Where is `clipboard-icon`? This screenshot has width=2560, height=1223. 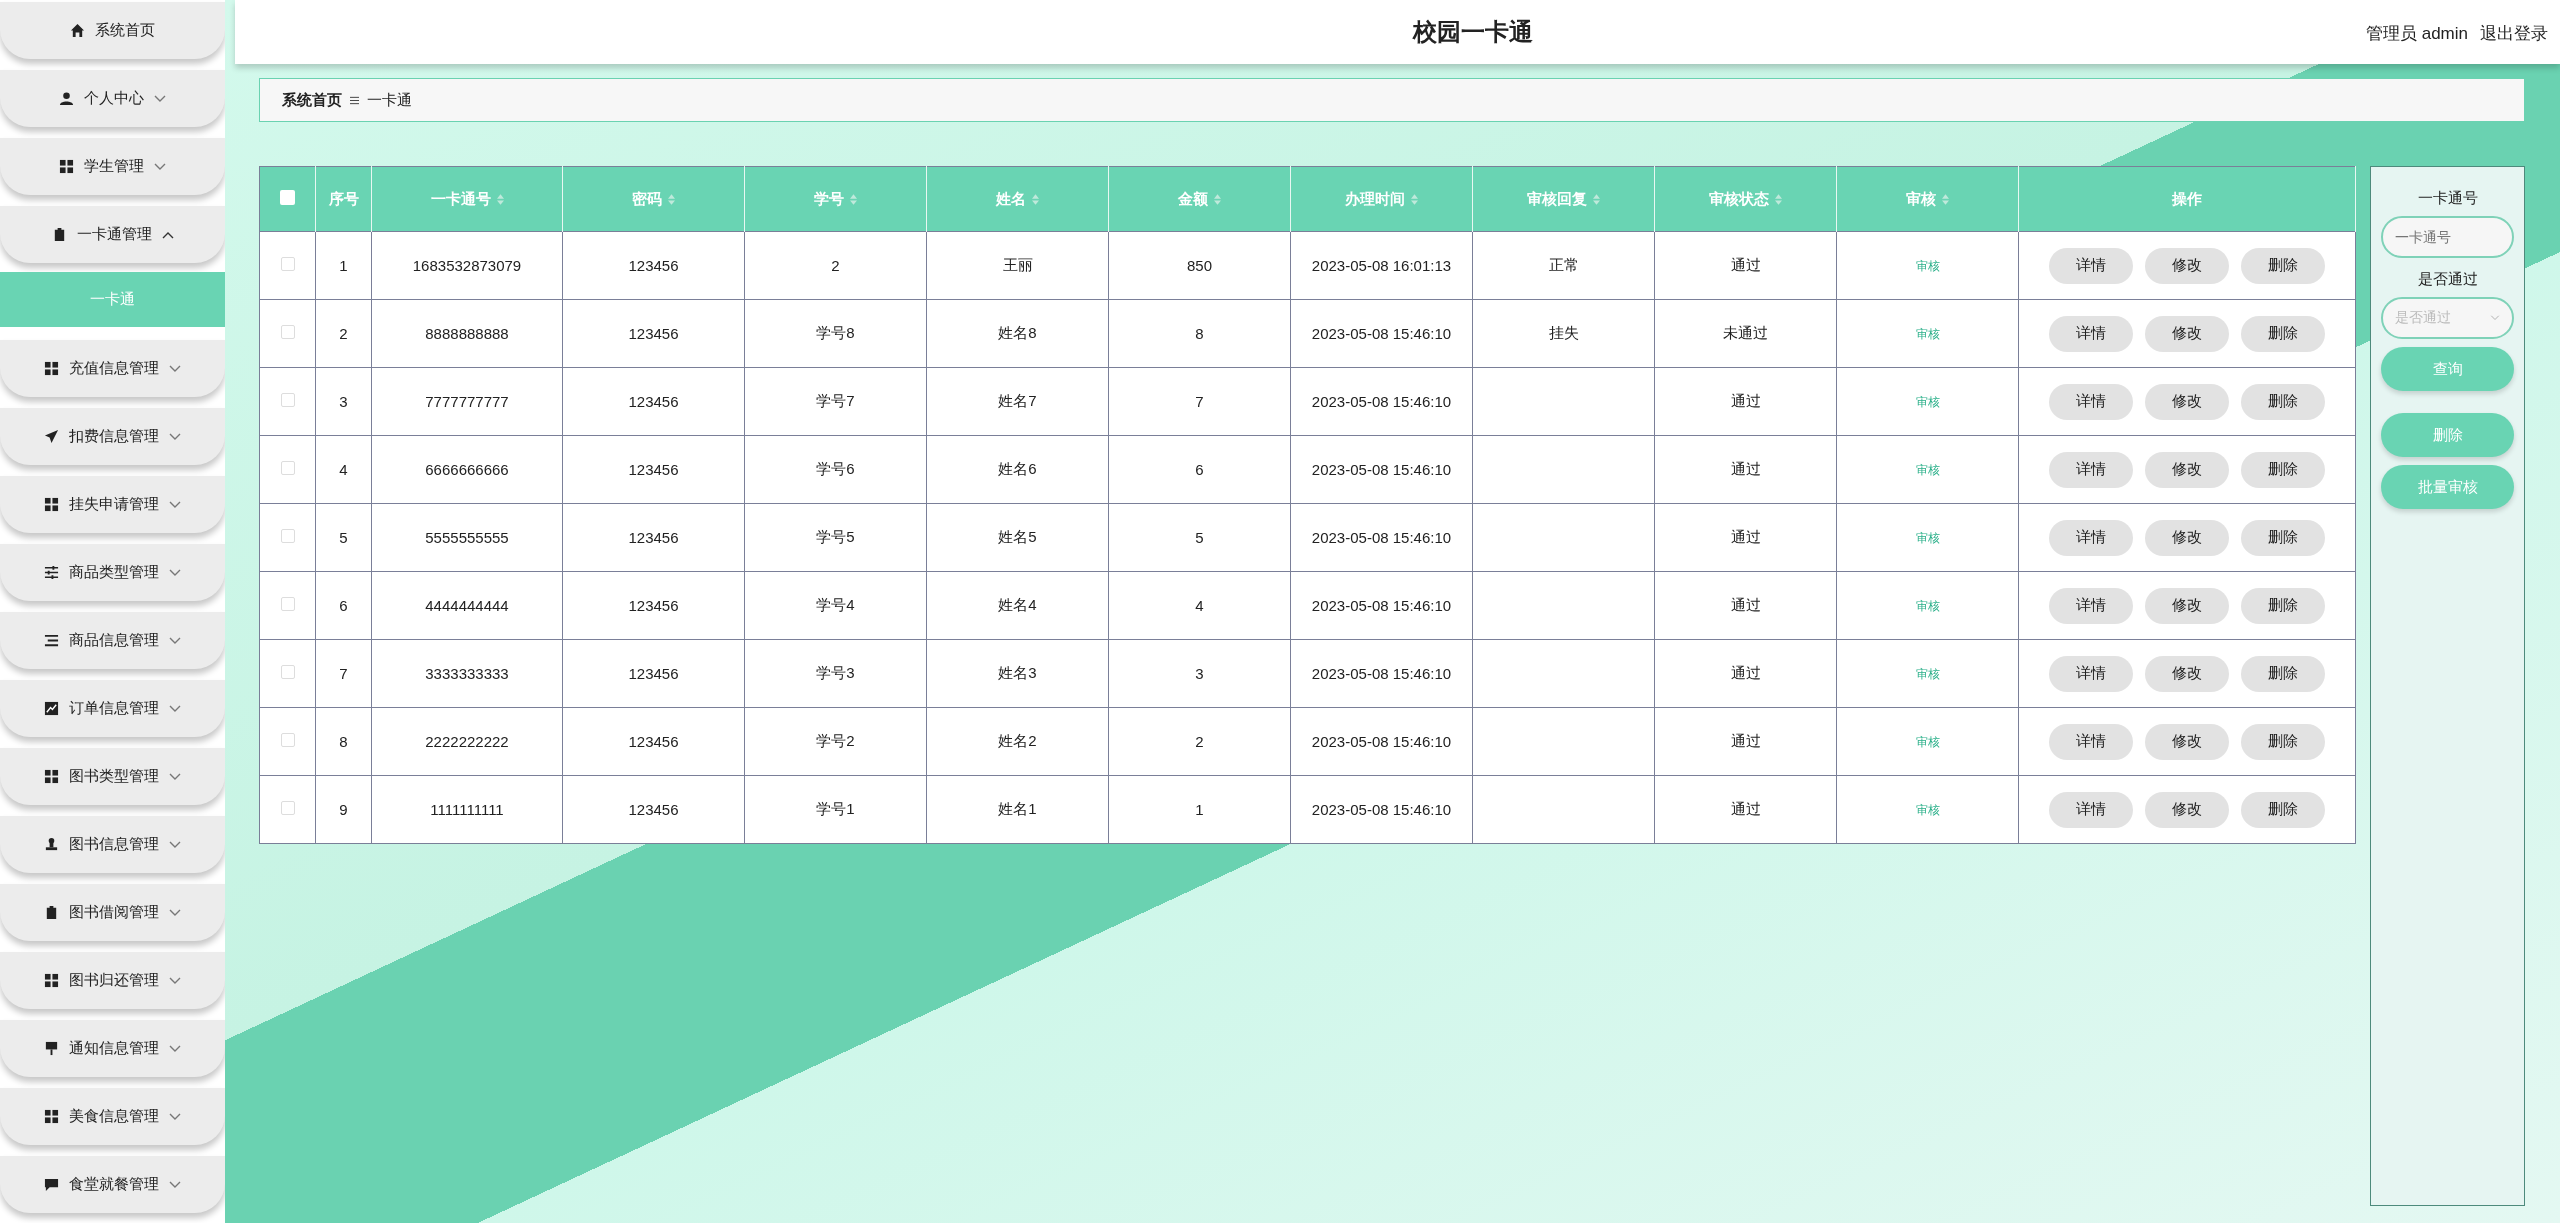 clipboard-icon is located at coordinates (51, 912).